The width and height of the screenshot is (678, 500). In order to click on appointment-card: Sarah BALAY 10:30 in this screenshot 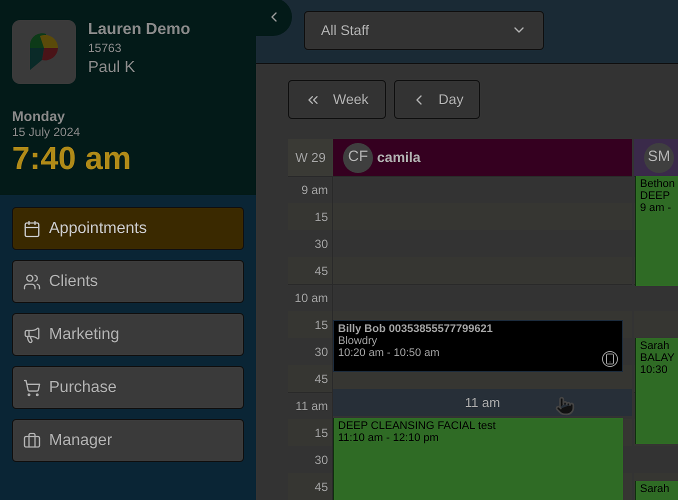, I will do `click(656, 391)`.